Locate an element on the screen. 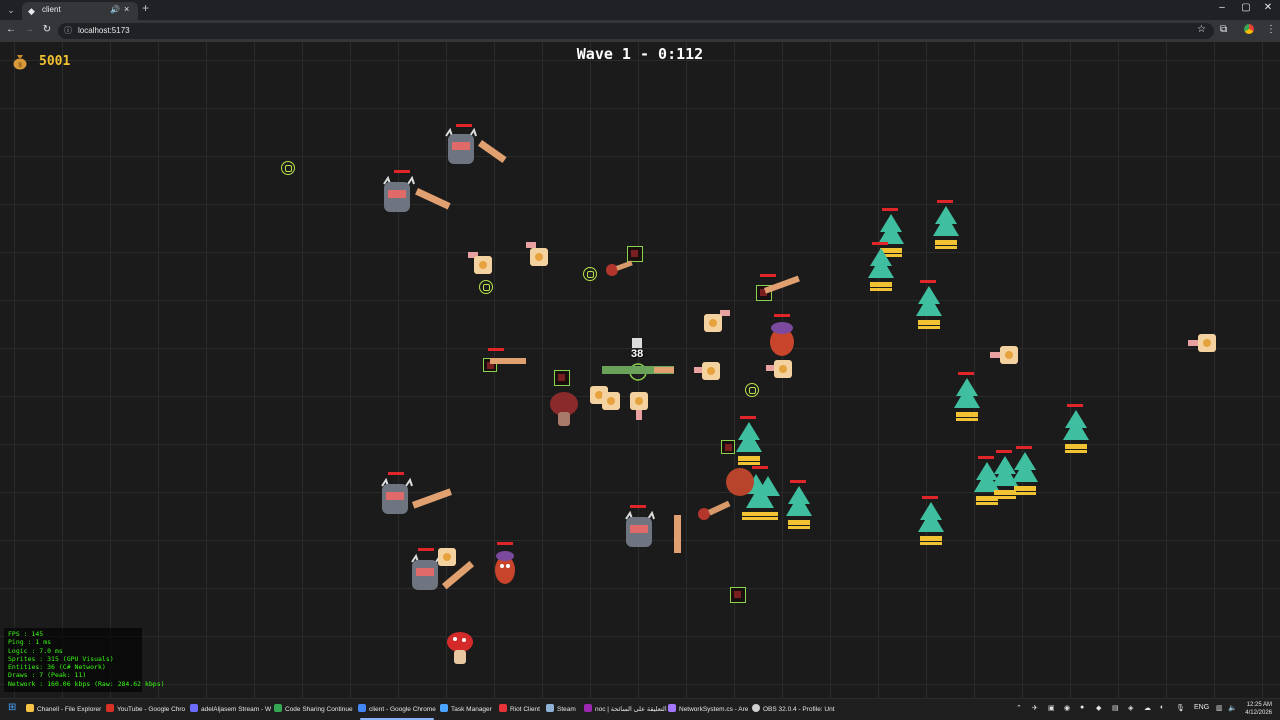 This screenshot has width=1280, height=720. stat-fps: FPS : 145 is located at coordinates (26, 634).